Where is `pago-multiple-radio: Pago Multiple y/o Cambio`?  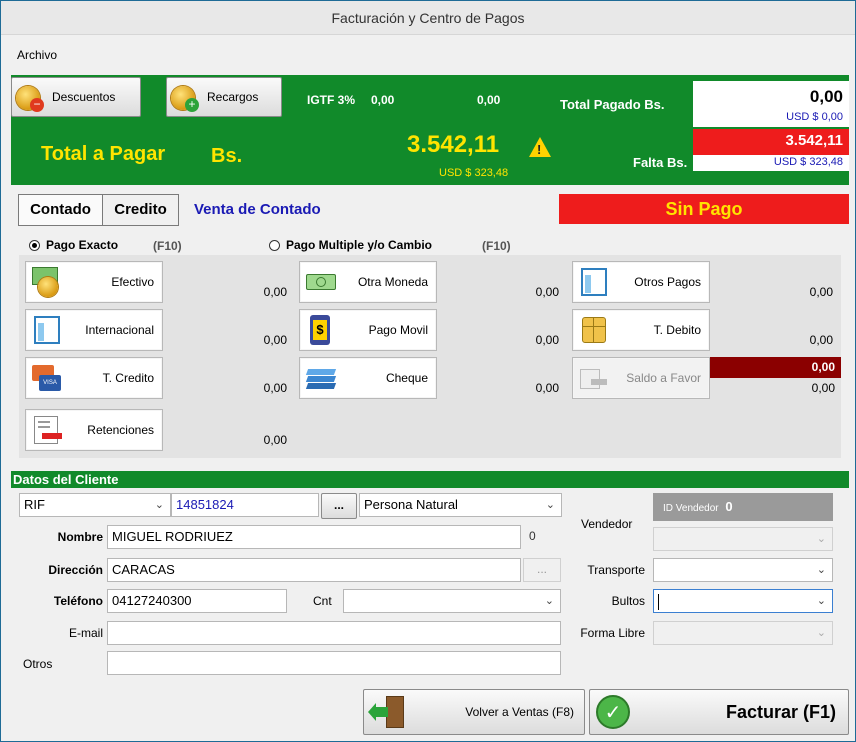
pago-multiple-radio: Pago Multiple y/o Cambio is located at coordinates (350, 245).